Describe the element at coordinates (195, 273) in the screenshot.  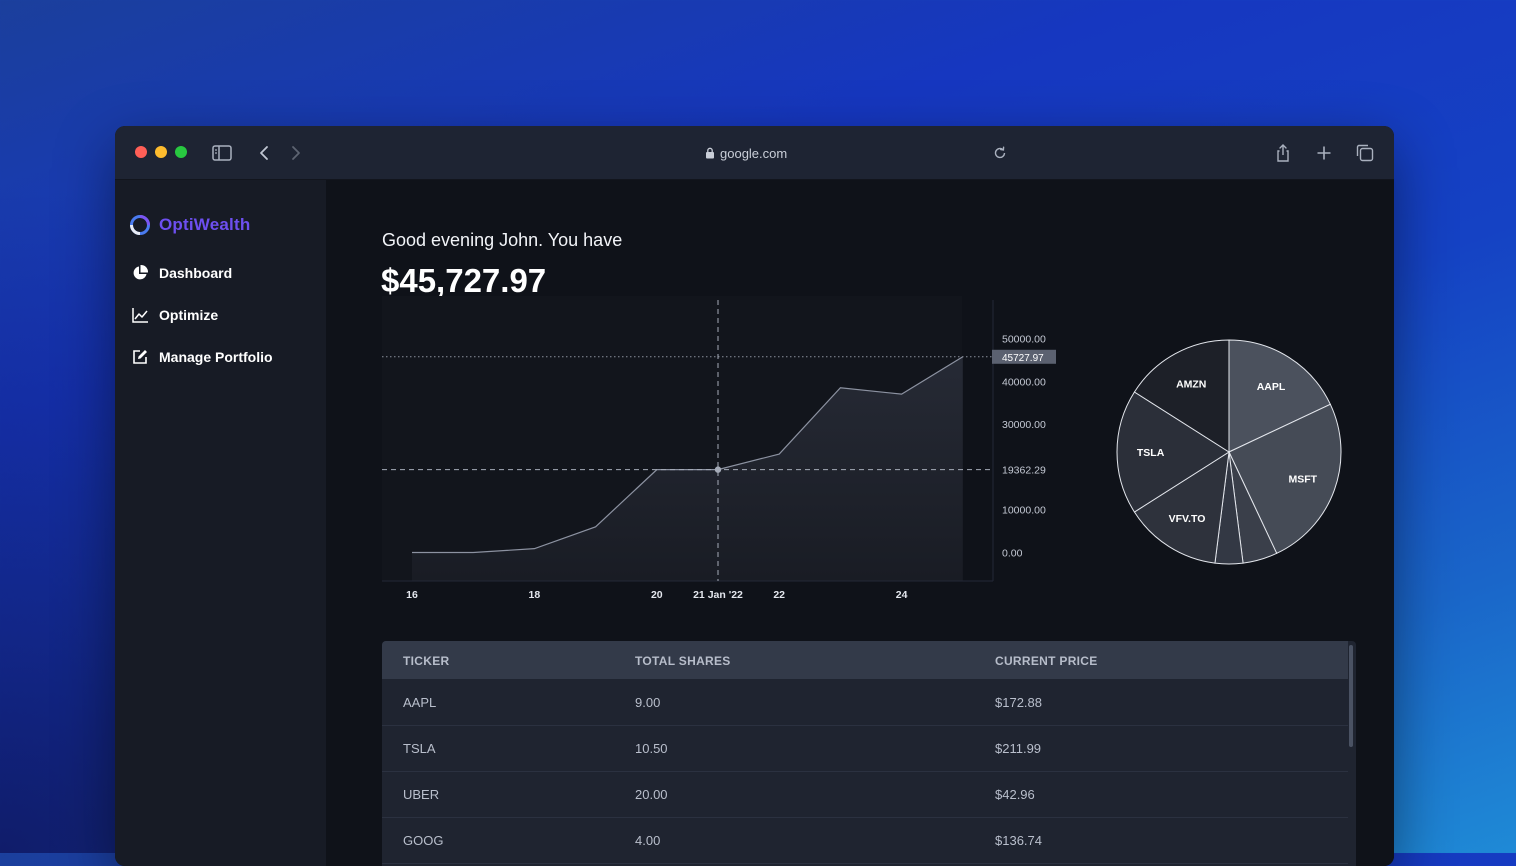
I see `sidebar-item-label: Dashboard` at that location.